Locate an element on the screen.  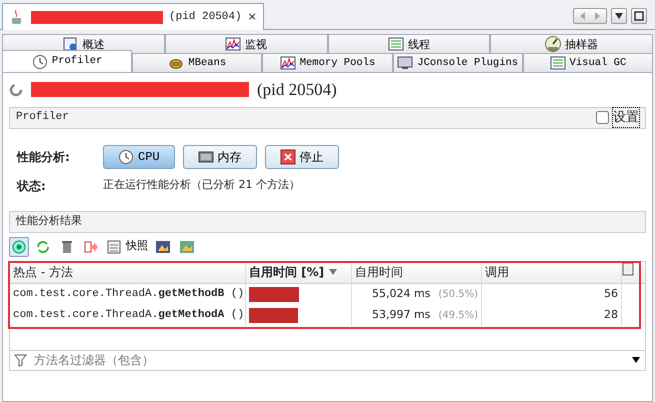
close-button: × is located at coordinates (252, 17).